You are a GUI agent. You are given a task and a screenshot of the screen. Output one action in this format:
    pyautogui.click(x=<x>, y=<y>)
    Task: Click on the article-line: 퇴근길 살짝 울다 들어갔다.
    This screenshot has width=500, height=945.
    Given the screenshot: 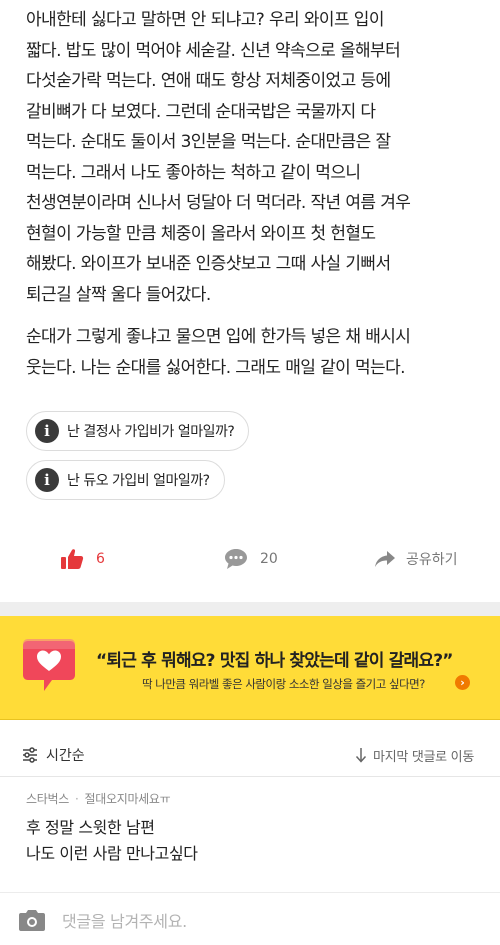 What is the action you would take?
    pyautogui.click(x=118, y=294)
    